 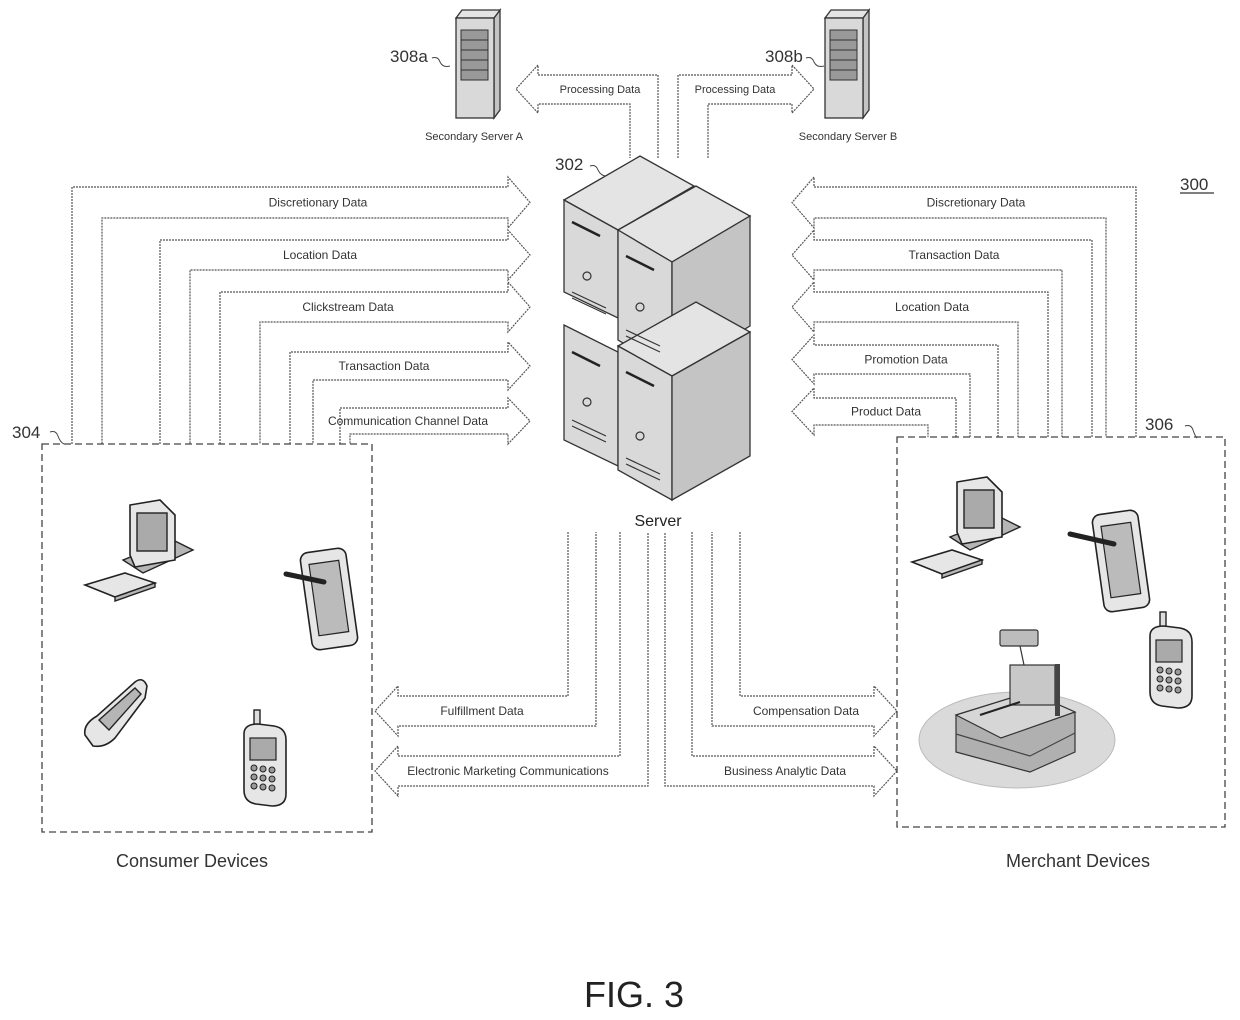 What do you see at coordinates (806, 711) in the screenshot?
I see `flow-label: Compensation Data` at bounding box center [806, 711].